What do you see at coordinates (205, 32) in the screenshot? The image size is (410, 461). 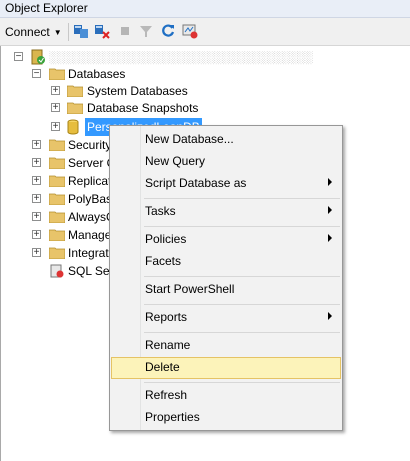 I see `object-explorer-toolbar: Connect ▼` at bounding box center [205, 32].